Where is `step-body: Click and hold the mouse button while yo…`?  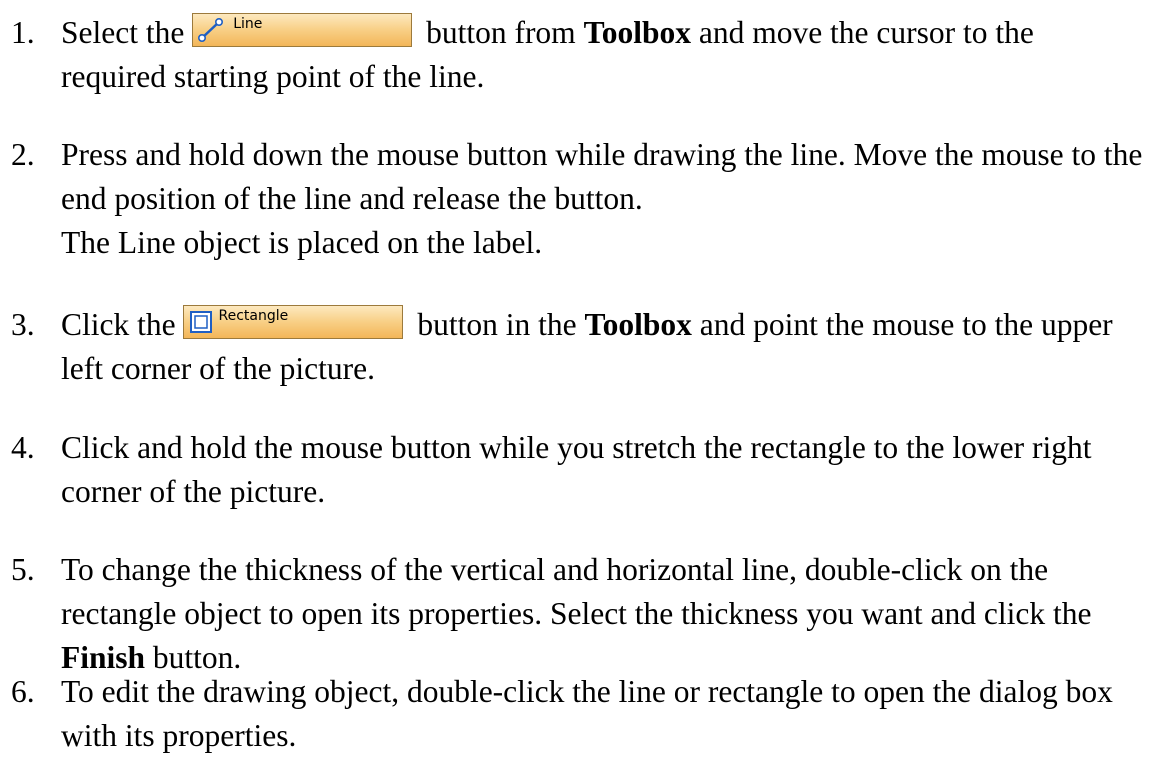
step-body: Click and hold the mouse button while yo… is located at coordinates (603, 470).